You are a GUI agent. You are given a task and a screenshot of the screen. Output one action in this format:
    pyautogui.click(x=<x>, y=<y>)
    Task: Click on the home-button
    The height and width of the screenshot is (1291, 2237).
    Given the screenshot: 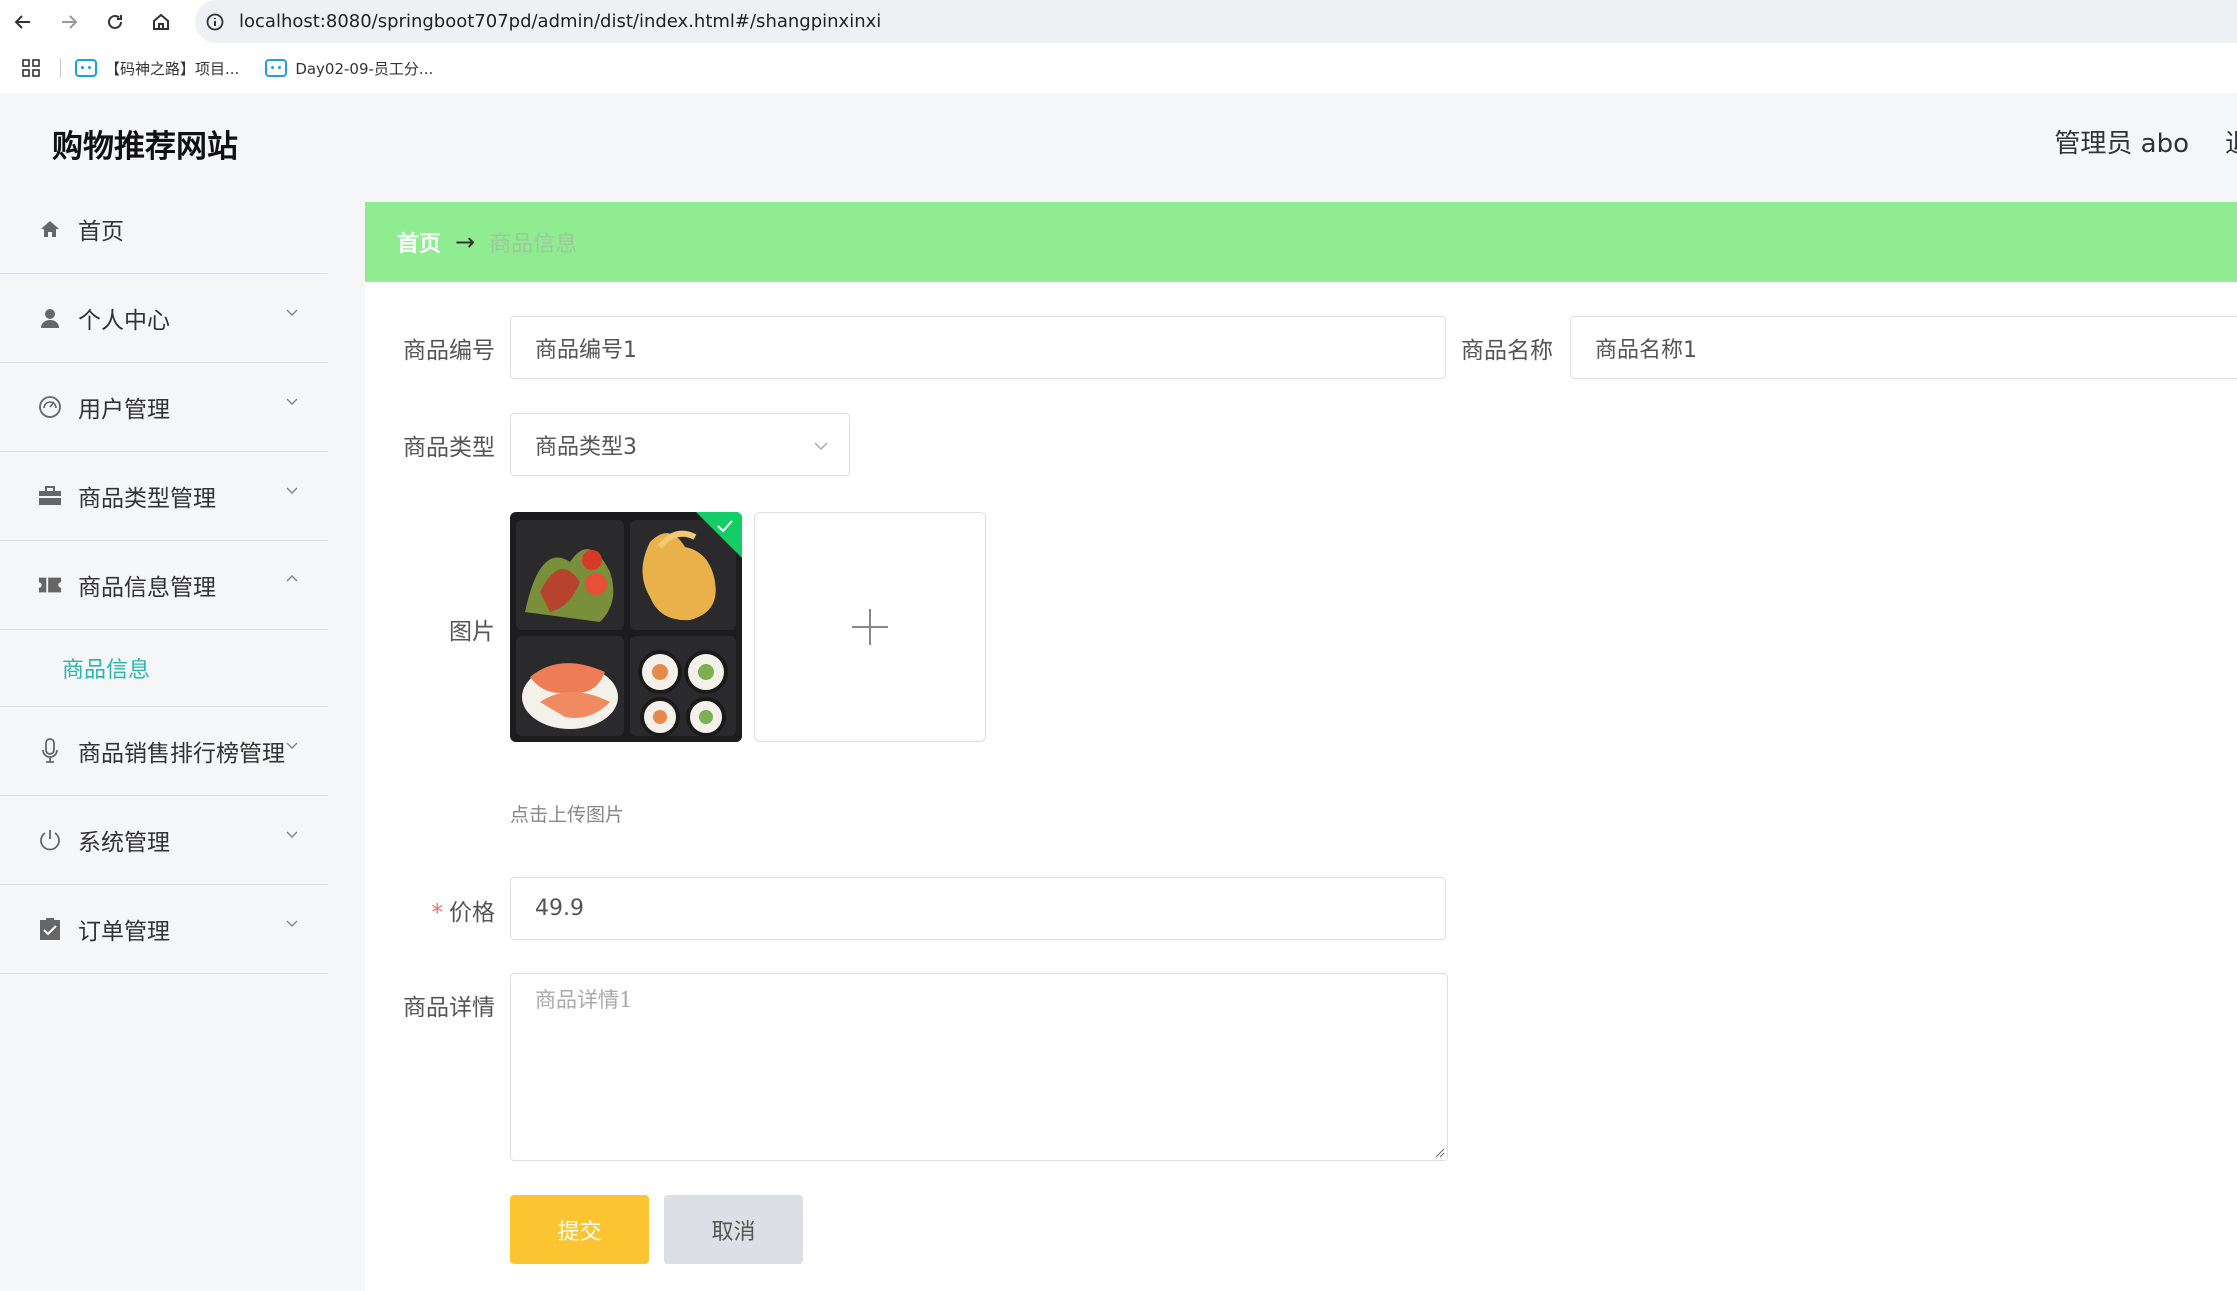 What is the action you would take?
    pyautogui.click(x=161, y=21)
    